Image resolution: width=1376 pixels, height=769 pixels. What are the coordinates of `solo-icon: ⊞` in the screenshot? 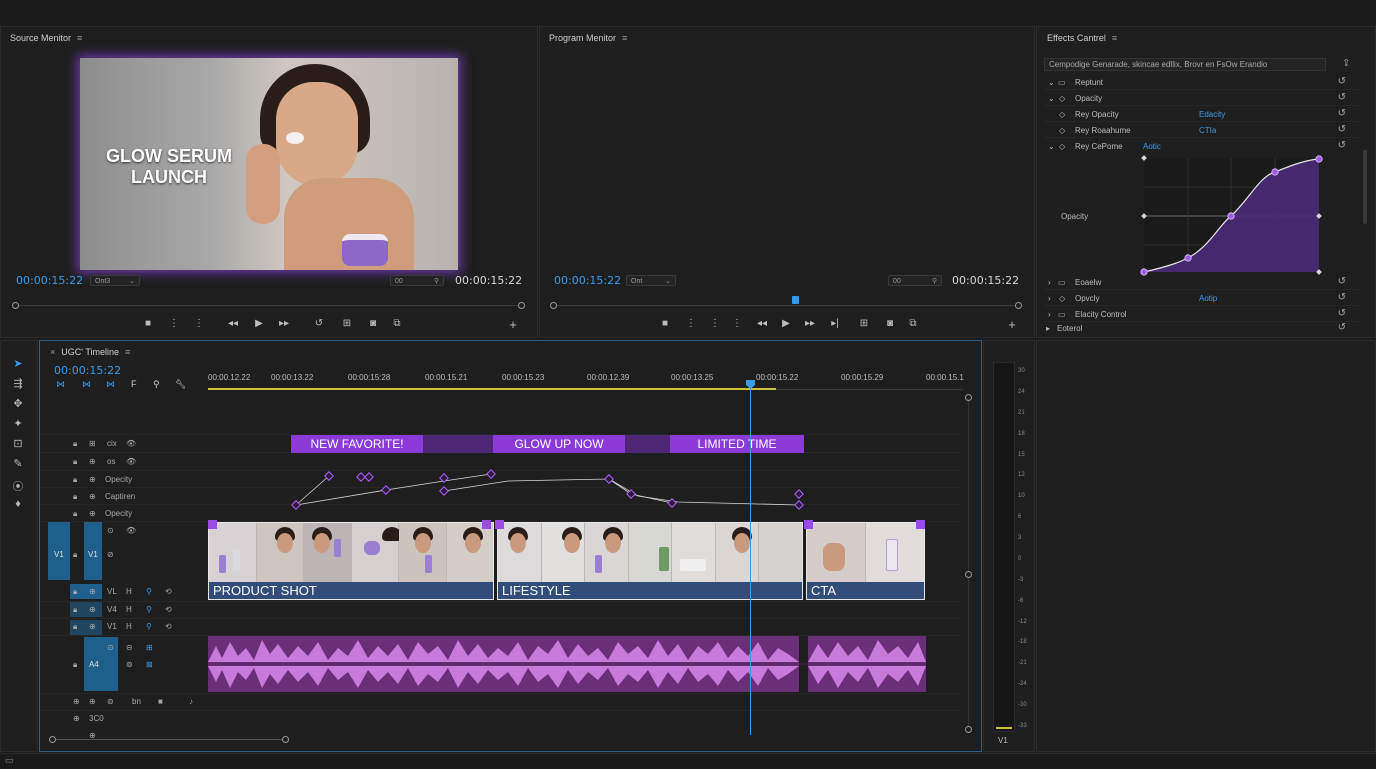 It's located at (149, 647).